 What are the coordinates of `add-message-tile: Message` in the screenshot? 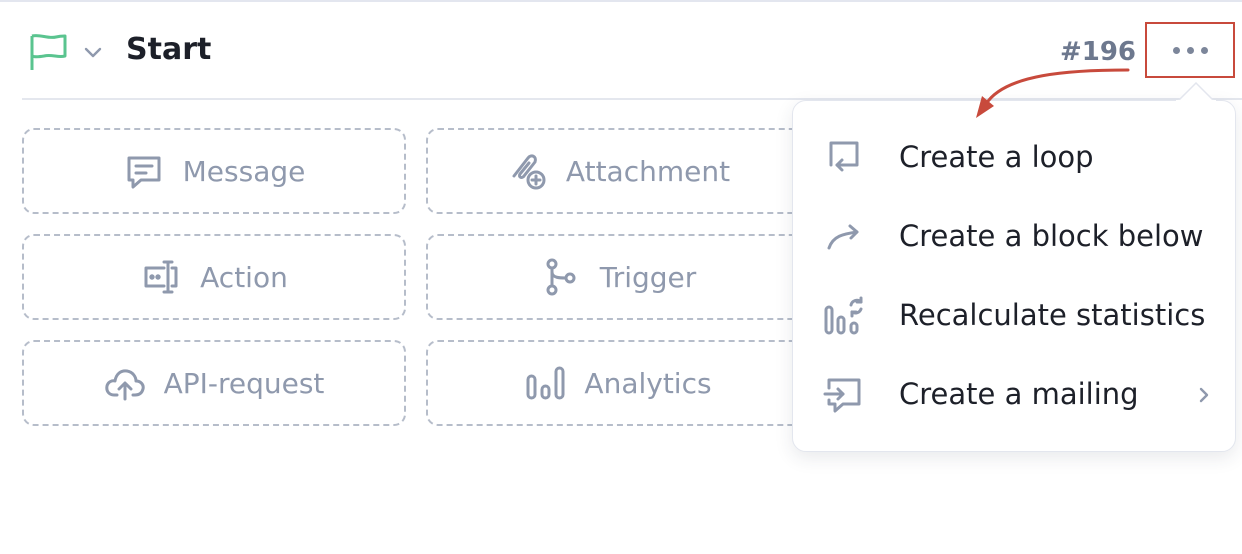 It's located at (214, 171).